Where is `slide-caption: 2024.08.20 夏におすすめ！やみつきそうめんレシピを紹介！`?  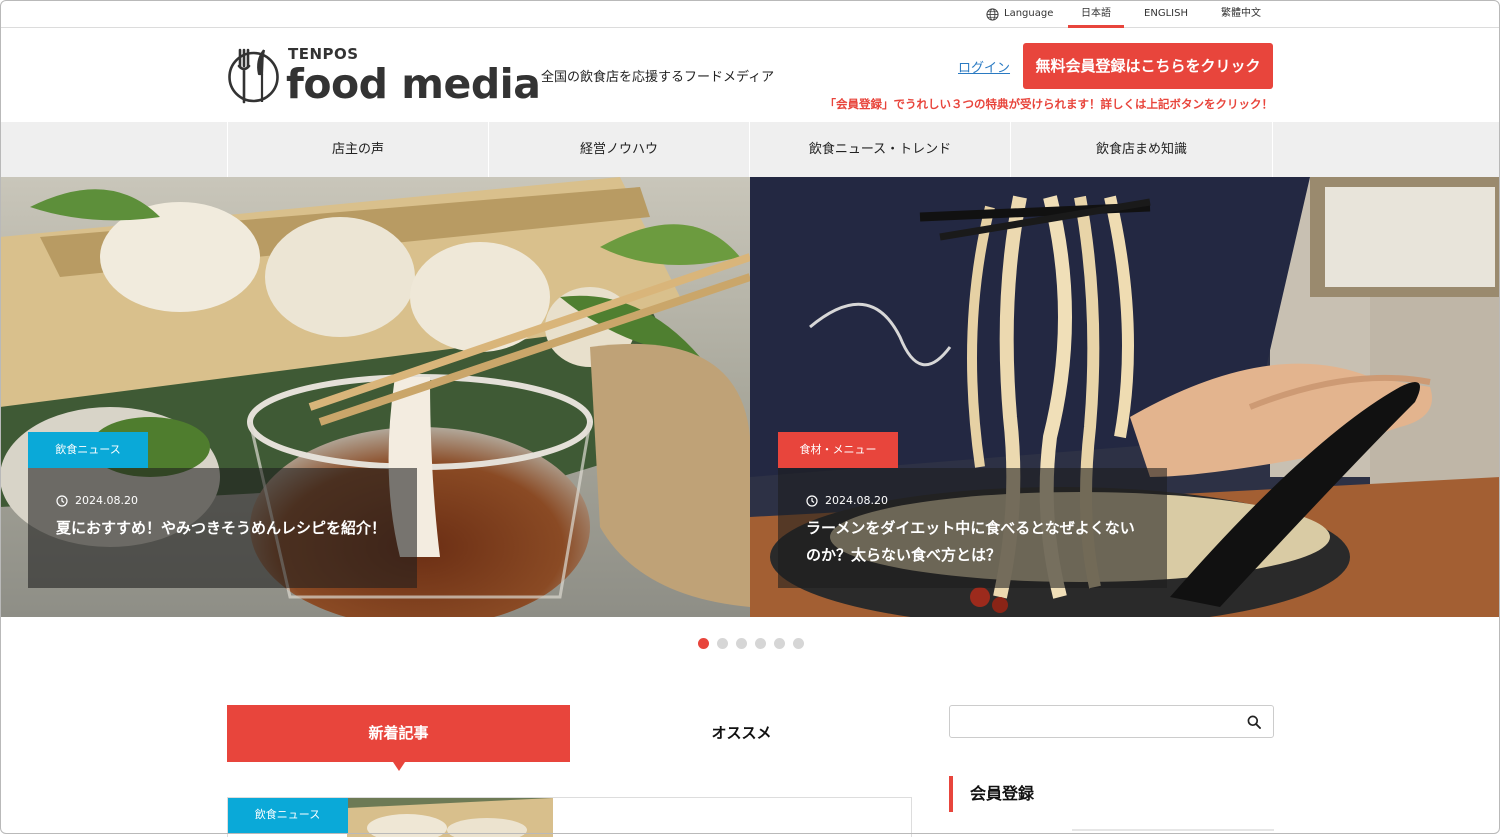 slide-caption: 2024.08.20 夏におすすめ！やみつきそうめんレシピを紹介！ is located at coordinates (222, 528).